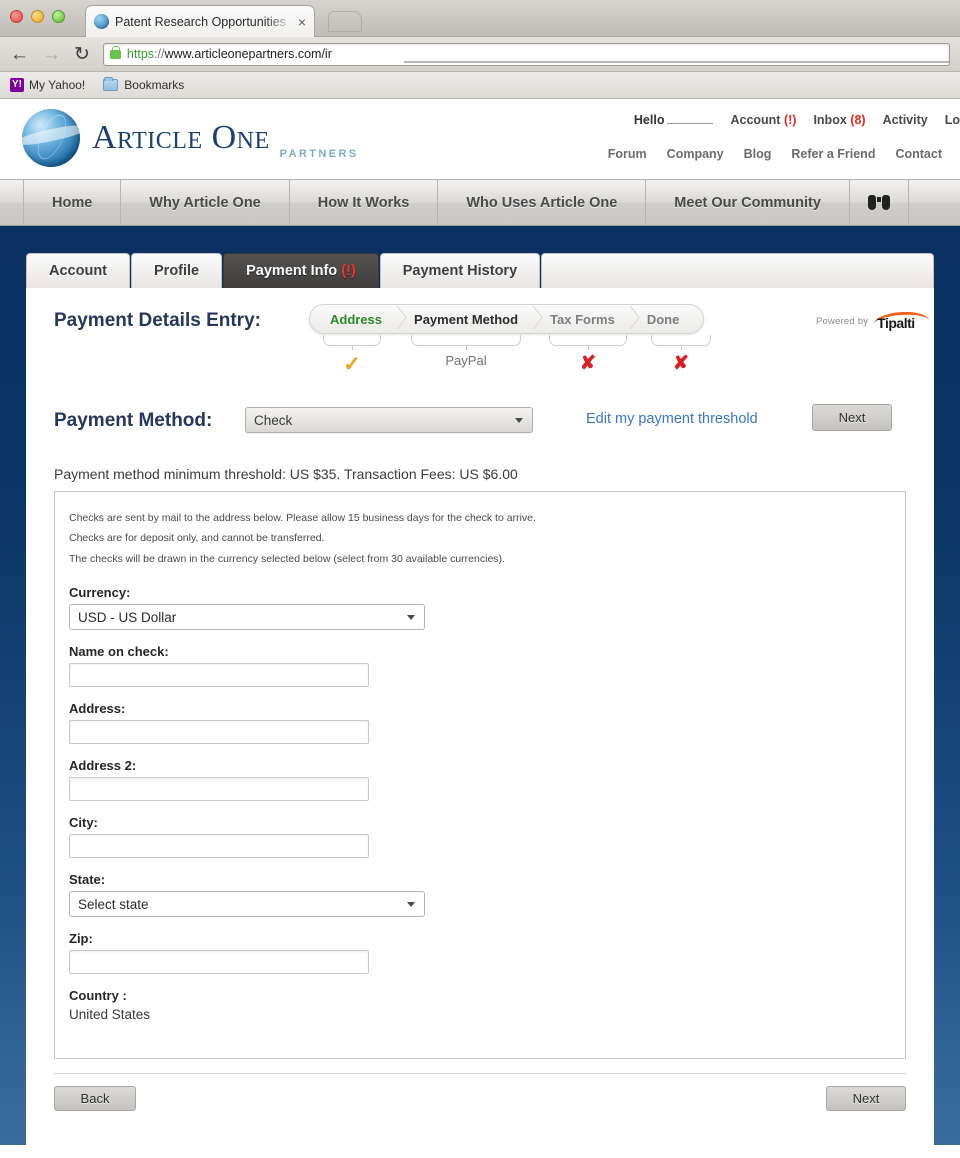 Image resolution: width=960 pixels, height=1158 pixels. What do you see at coordinates (695, 154) in the screenshot?
I see `secondary-link-company: Company` at bounding box center [695, 154].